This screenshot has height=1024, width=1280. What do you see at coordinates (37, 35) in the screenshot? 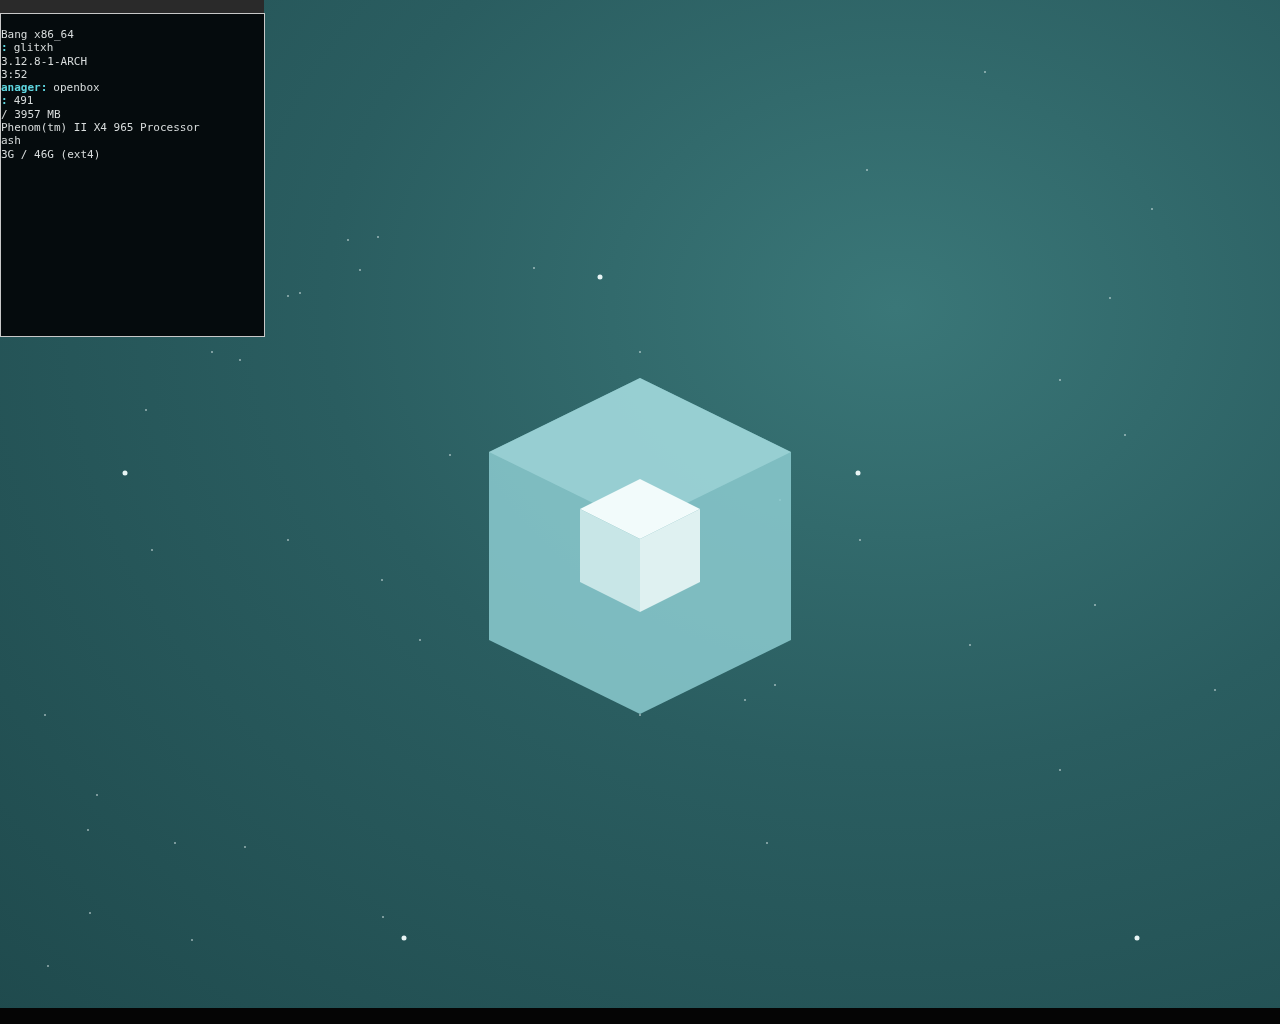
I see `terminal-text: Bang x86_64` at bounding box center [37, 35].